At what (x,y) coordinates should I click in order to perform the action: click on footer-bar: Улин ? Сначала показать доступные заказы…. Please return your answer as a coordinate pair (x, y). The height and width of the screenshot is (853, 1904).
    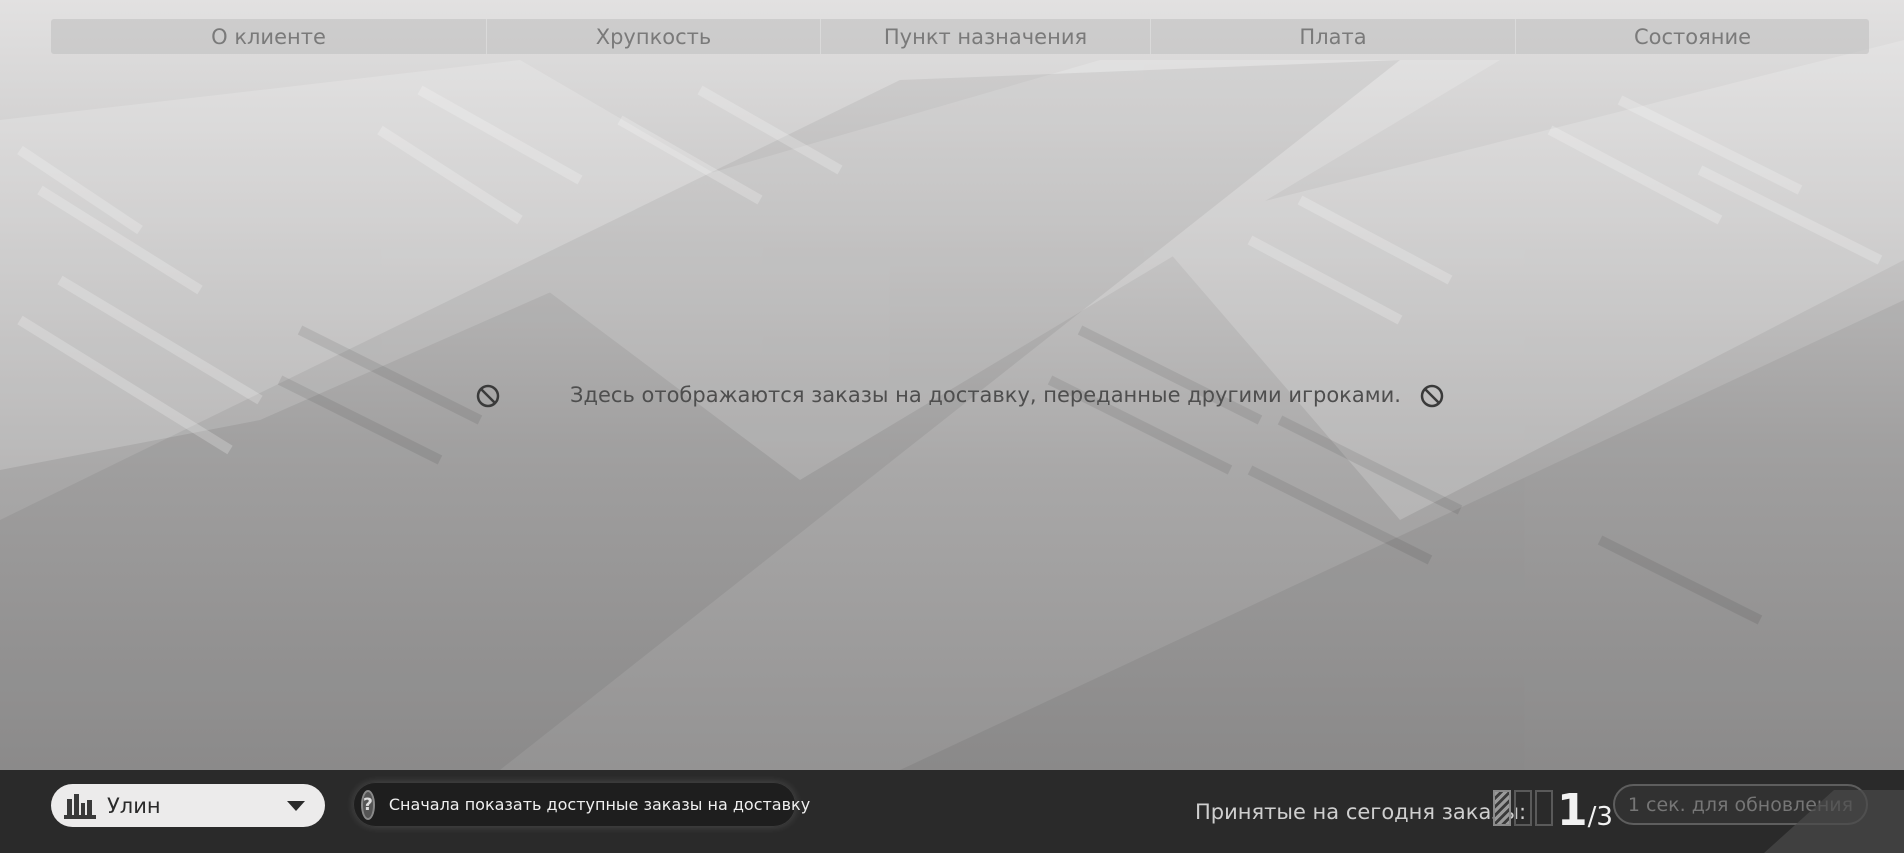
    Looking at the image, I should click on (952, 811).